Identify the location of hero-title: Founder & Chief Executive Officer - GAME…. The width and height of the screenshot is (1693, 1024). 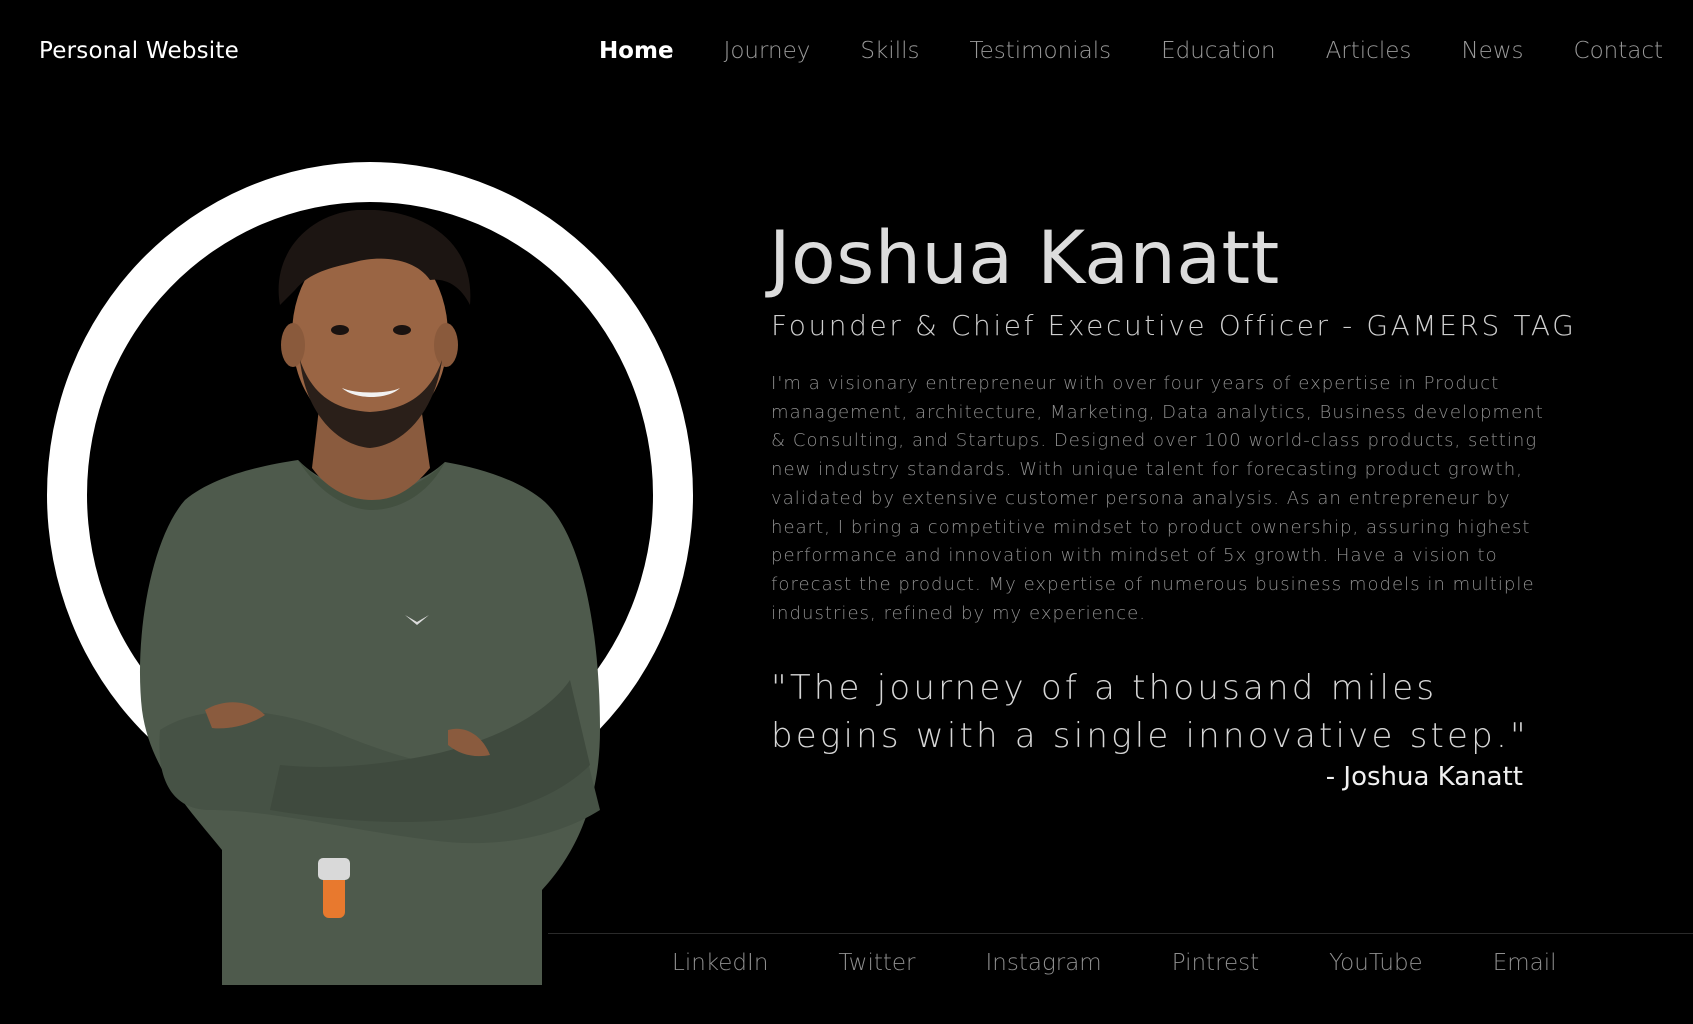
(1174, 325).